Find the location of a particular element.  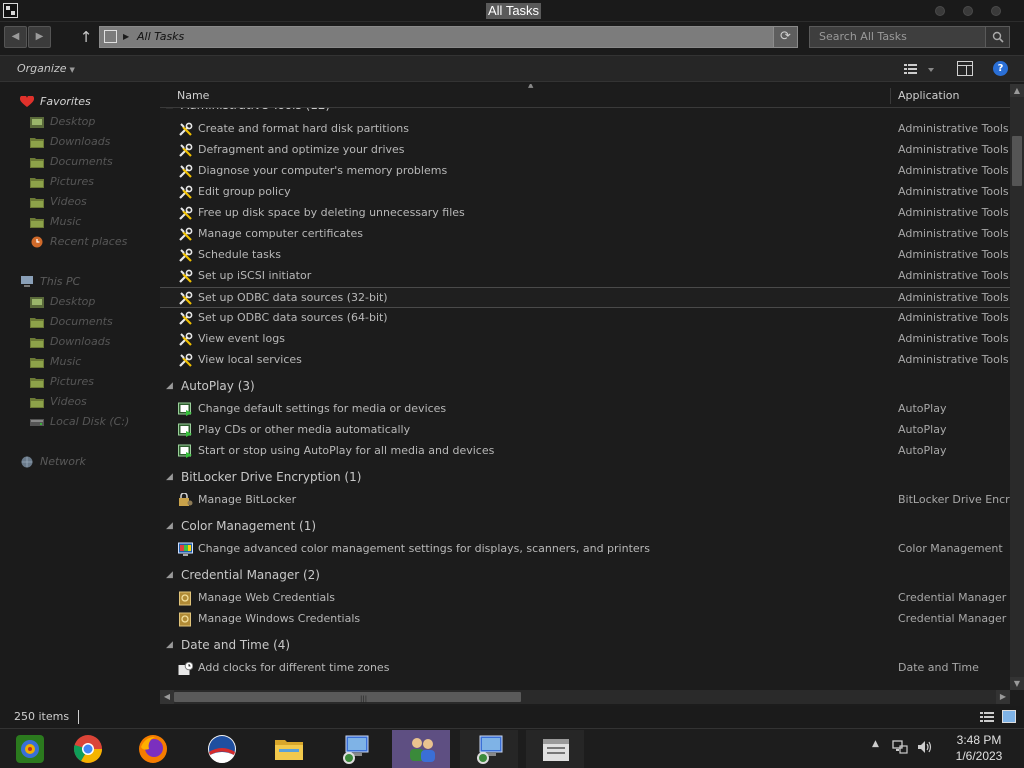

refresh-icon: ⟳ is located at coordinates (785, 37).